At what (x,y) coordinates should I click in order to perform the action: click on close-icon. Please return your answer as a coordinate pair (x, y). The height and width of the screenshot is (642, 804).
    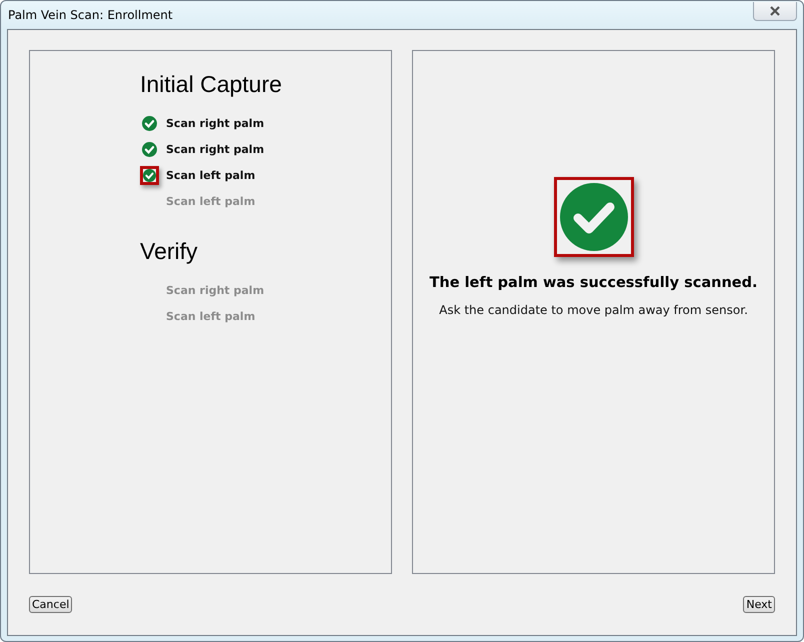
    Looking at the image, I should click on (775, 10).